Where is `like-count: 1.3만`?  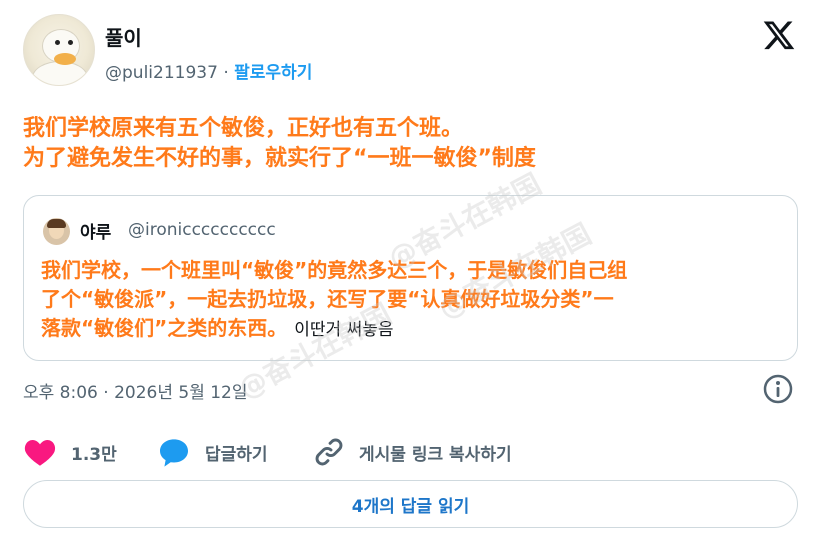
like-count: 1.3만 is located at coordinates (94, 454).